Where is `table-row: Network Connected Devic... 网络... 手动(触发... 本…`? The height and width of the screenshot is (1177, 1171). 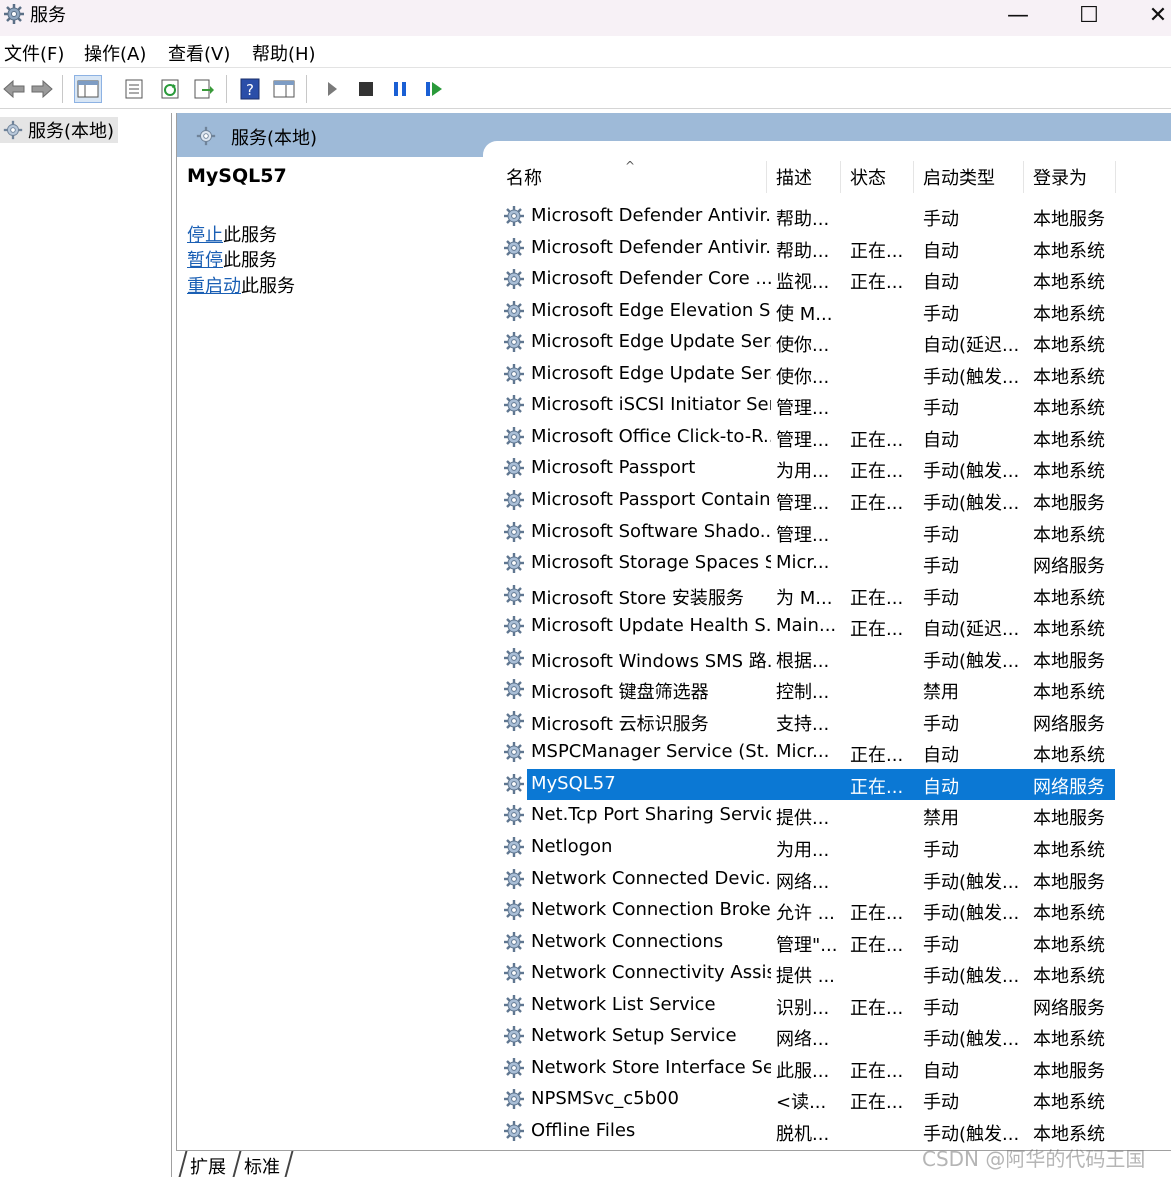
table-row: Network Connected Devic... 网络... 手动(触发... 本… is located at coordinates (807, 879).